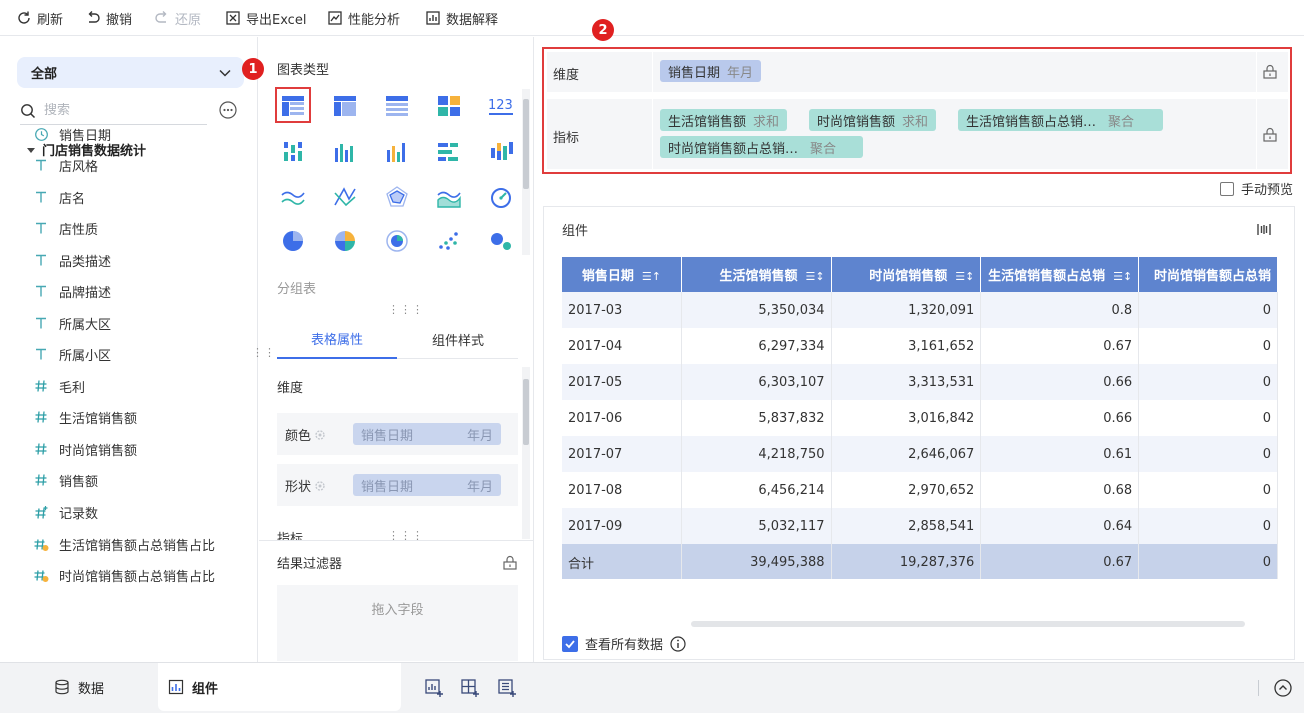 This screenshot has height=713, width=1304. I want to click on splitter-handle-top: ⋮⋮⋮, so click(406, 309).